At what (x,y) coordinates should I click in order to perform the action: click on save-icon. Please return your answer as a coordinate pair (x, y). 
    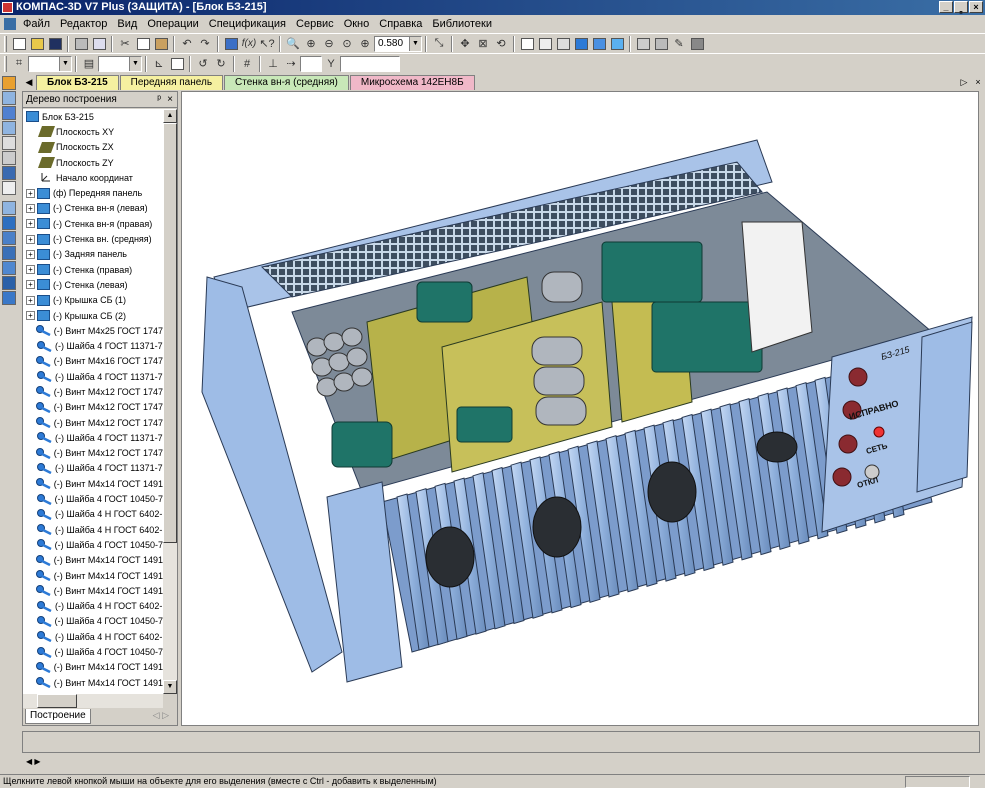
    Looking at the image, I should click on (55, 44).